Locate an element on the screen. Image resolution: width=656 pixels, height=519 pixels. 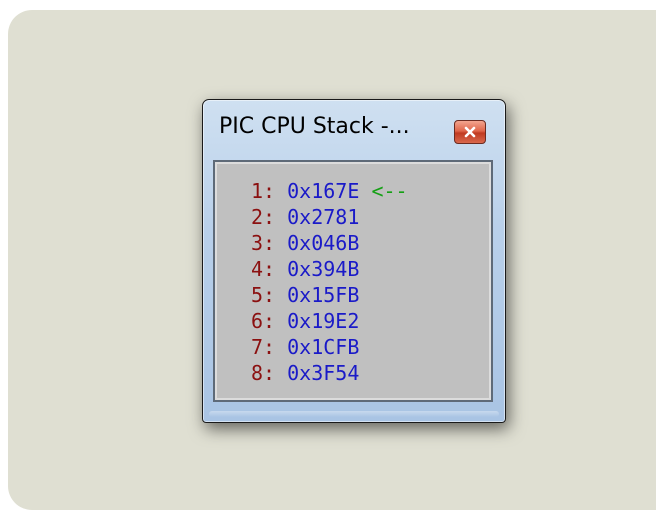
stack-entry: 2: 0x2781 is located at coordinates (329, 217).